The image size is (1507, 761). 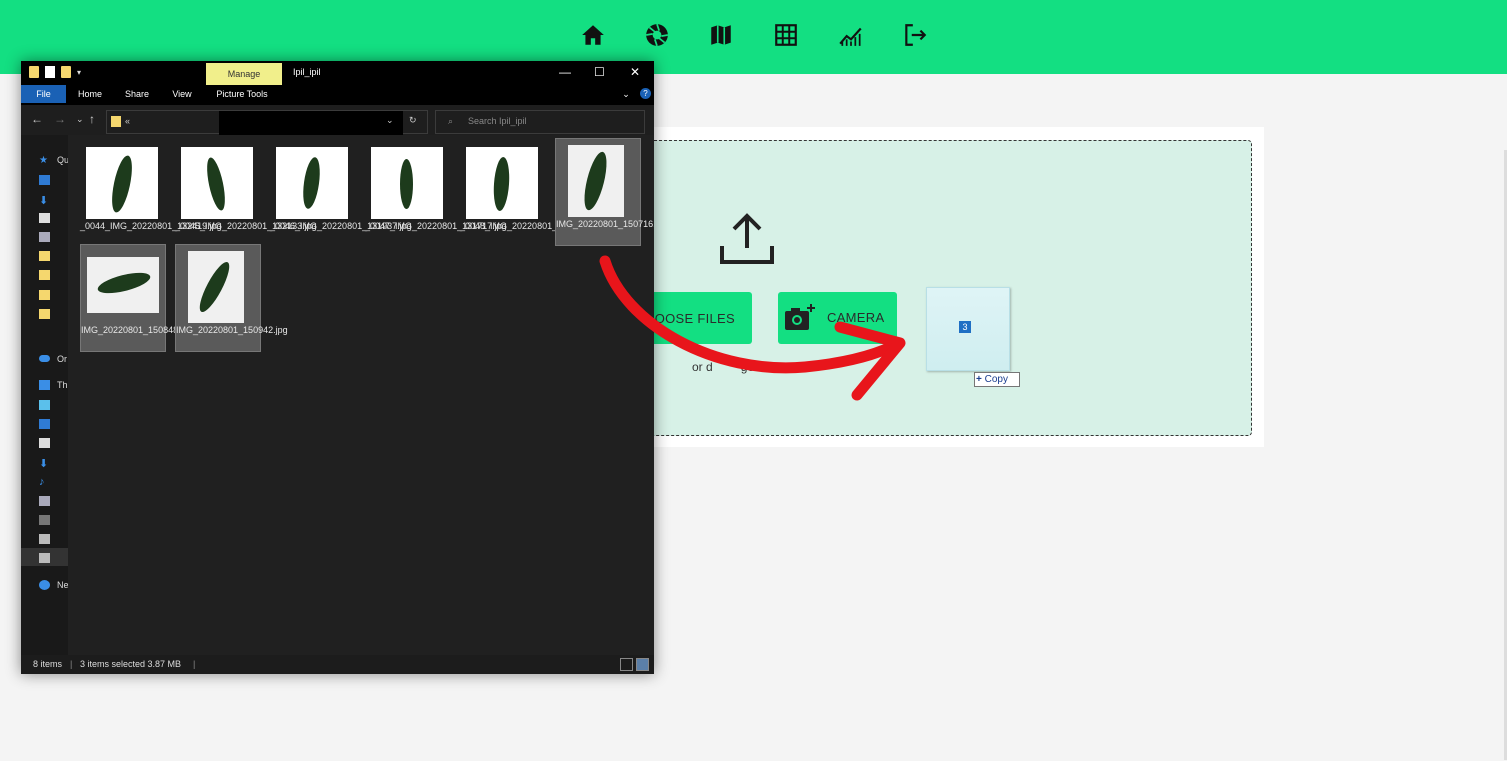 What do you see at coordinates (151, 226) in the screenshot?
I see `file-name: _0044_IMG_20220801_132419.jpg` at bounding box center [151, 226].